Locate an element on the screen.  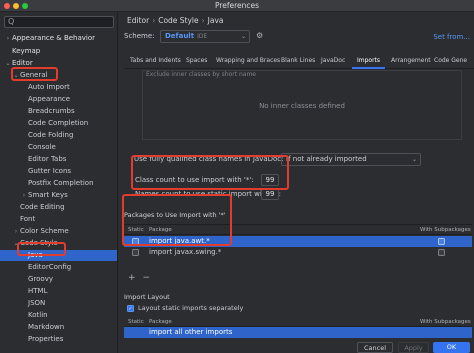
tab-imports: Imports is located at coordinates (368, 60).